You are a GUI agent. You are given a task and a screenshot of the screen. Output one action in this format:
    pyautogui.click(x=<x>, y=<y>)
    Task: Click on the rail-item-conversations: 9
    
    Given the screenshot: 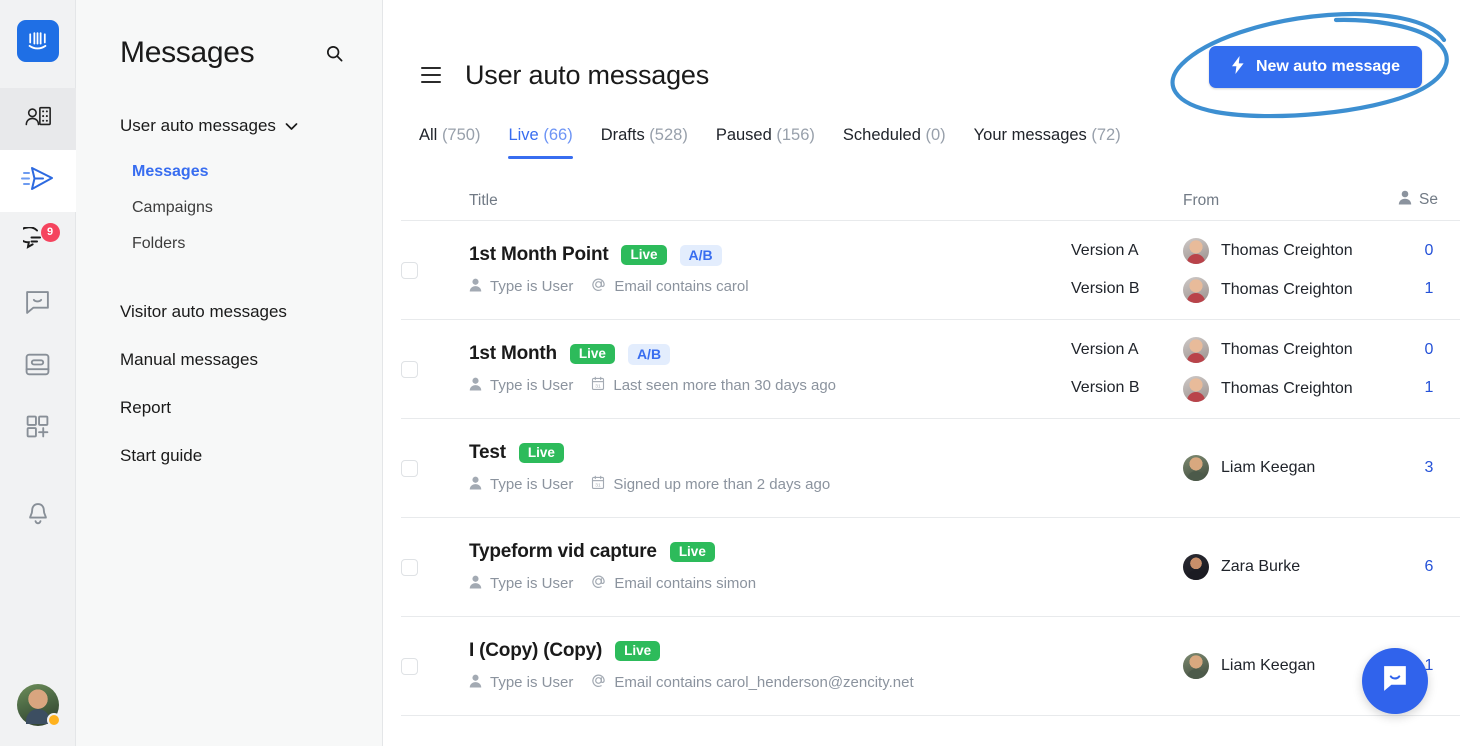 What is the action you would take?
    pyautogui.click(x=38, y=243)
    